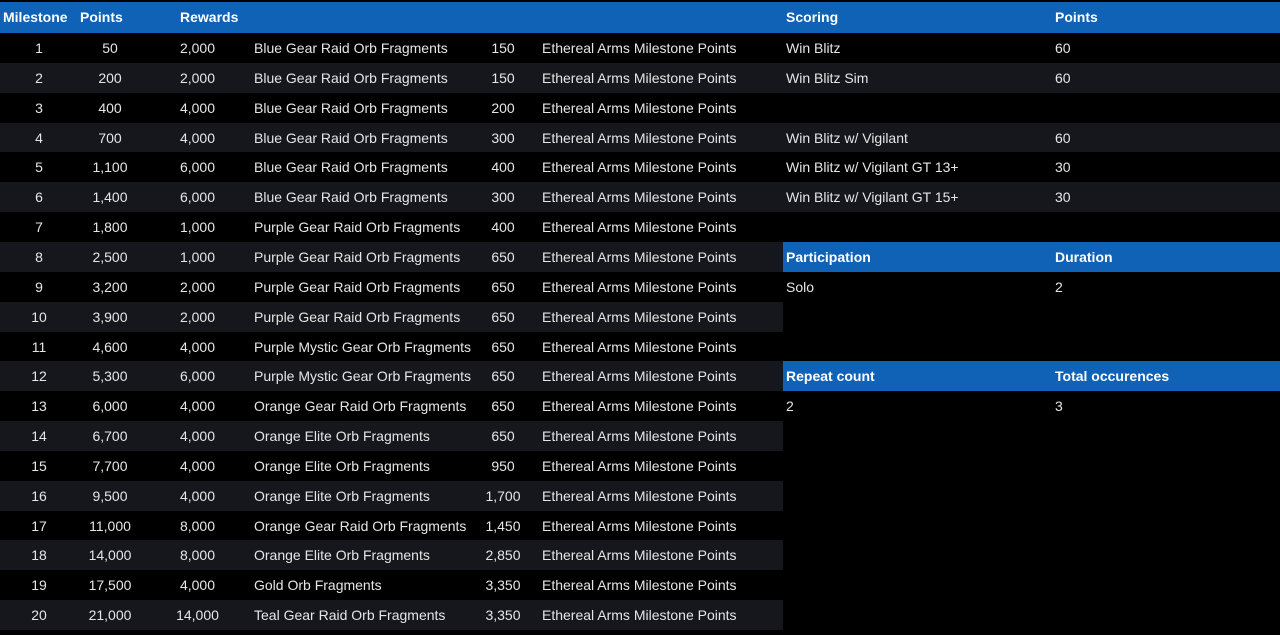 Image resolution: width=1280 pixels, height=635 pixels. I want to click on header-rewards: Rewards, so click(209, 17).